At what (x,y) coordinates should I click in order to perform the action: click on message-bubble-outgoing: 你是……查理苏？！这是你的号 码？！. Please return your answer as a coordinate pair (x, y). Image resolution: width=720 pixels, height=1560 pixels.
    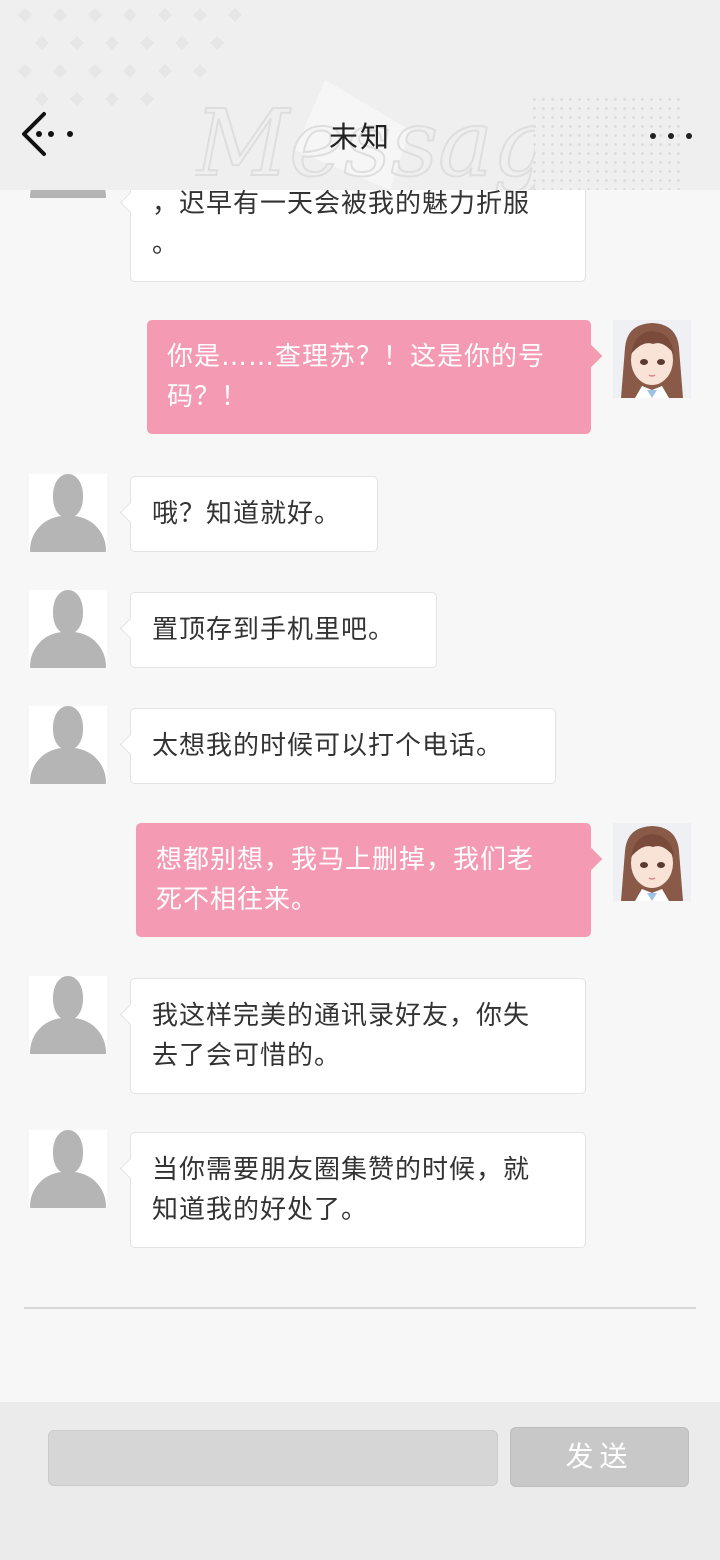
    Looking at the image, I should click on (369, 377).